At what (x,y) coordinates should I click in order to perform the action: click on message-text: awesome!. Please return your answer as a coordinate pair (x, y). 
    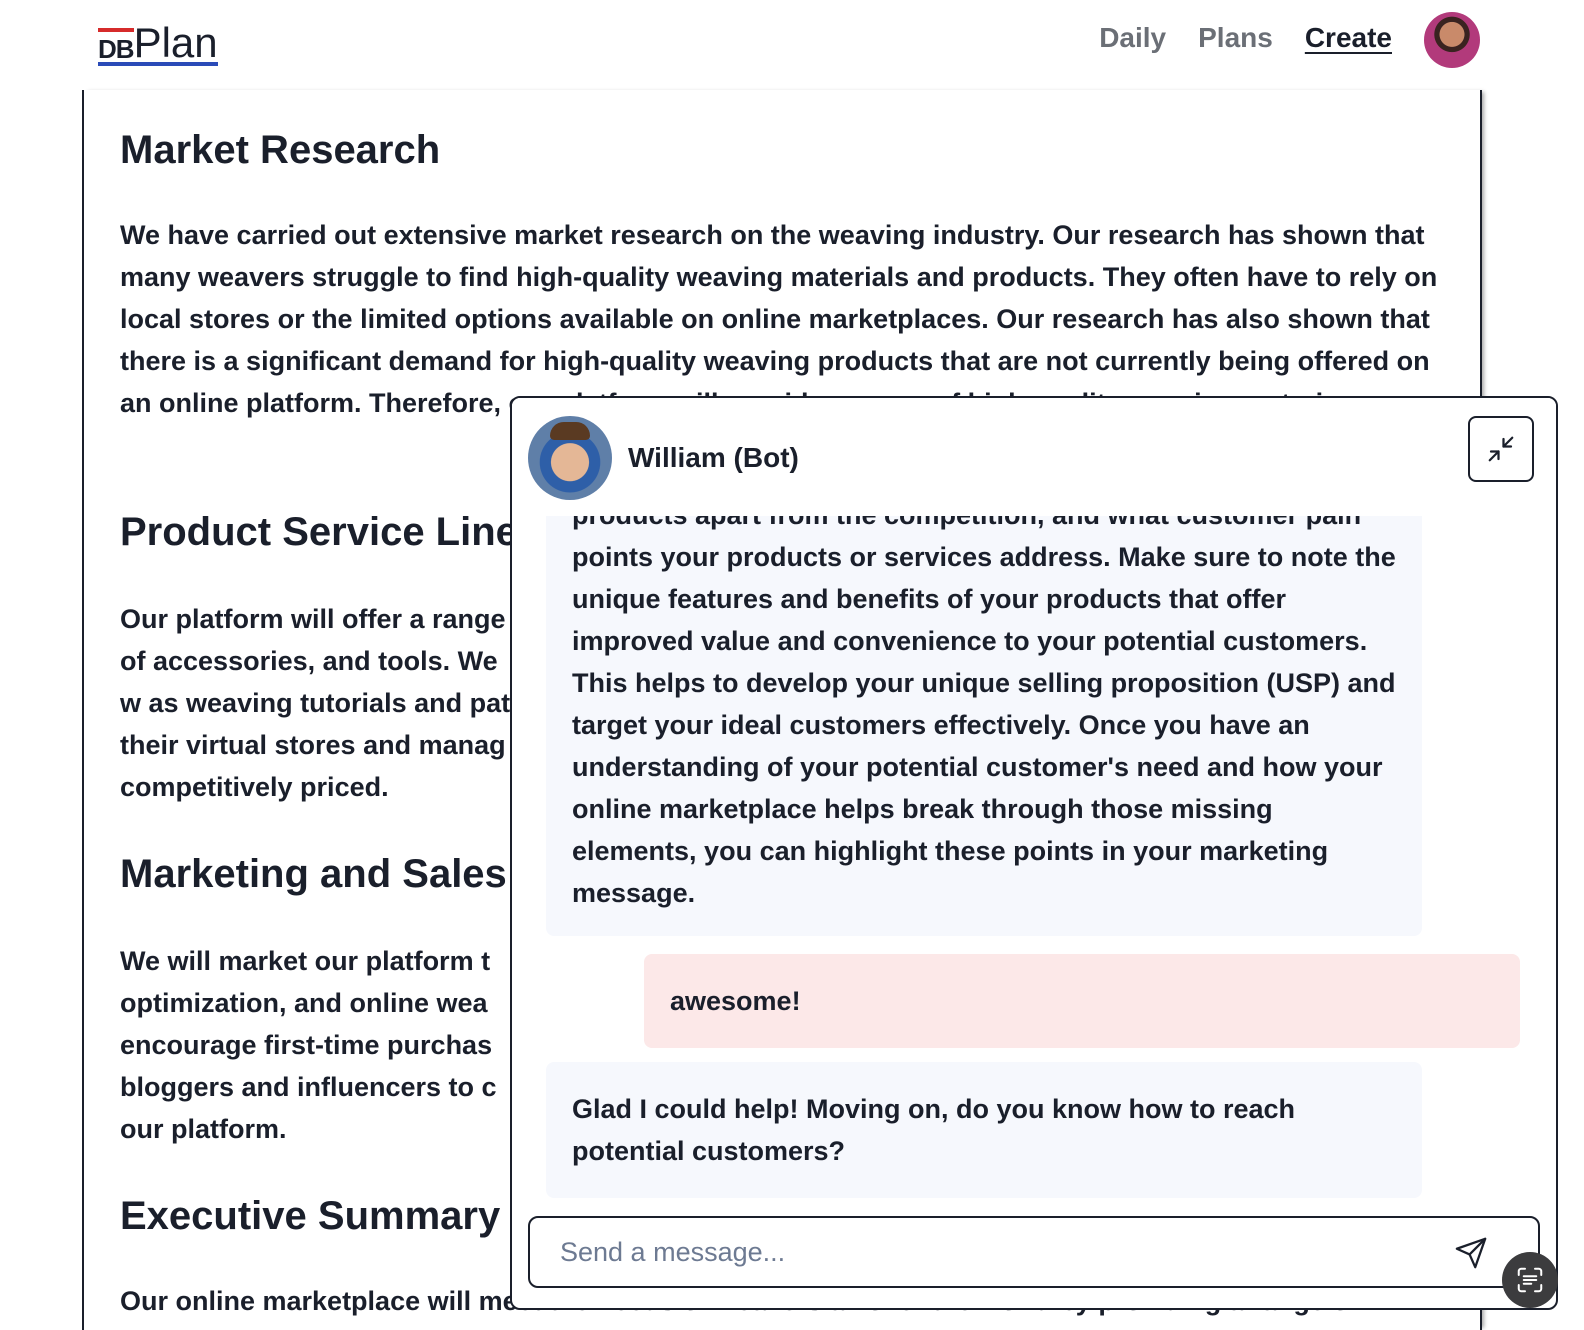
    Looking at the image, I should click on (735, 1001).